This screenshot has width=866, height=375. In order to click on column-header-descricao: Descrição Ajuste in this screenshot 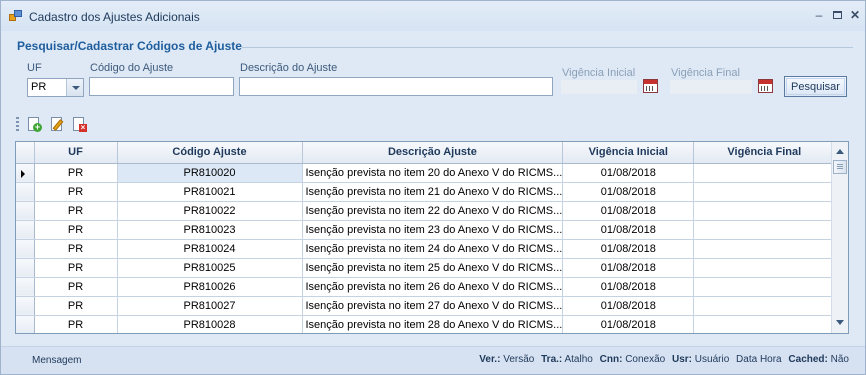, I will do `click(433, 153)`.